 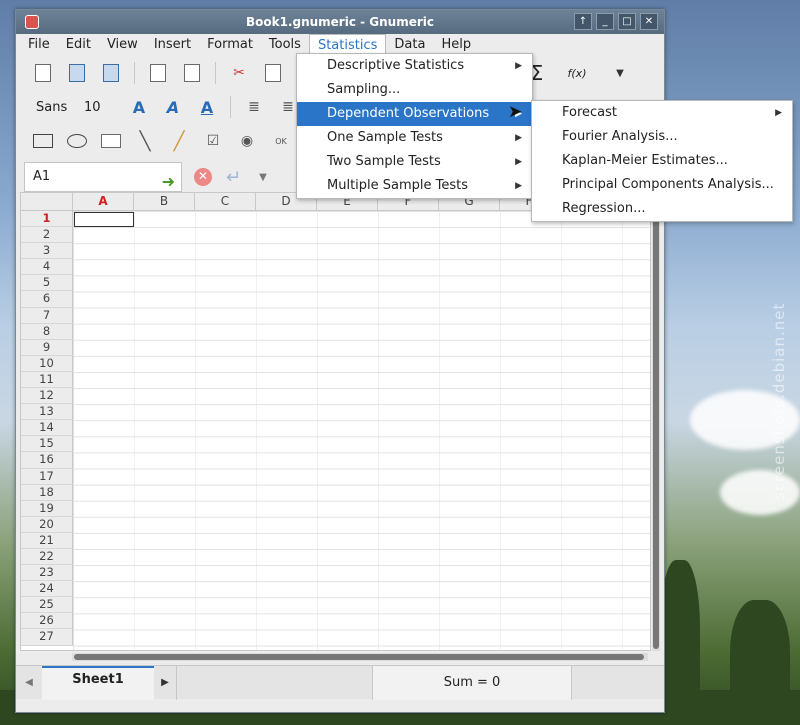 I want to click on row-header: 7, so click(x=47, y=315).